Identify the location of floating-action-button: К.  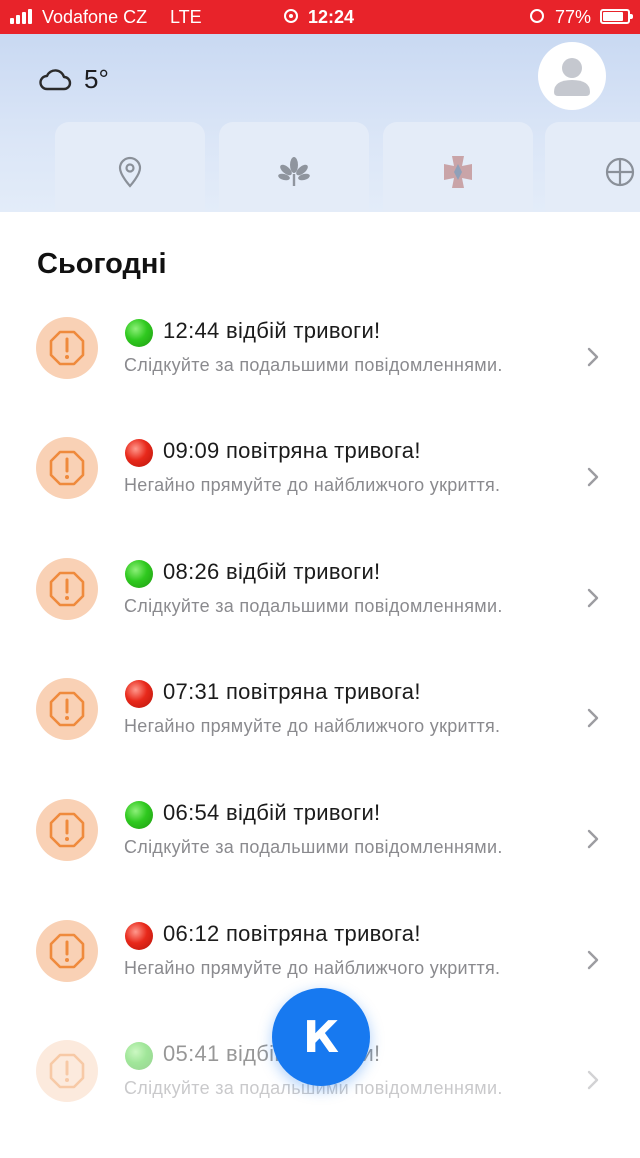
(321, 1037).